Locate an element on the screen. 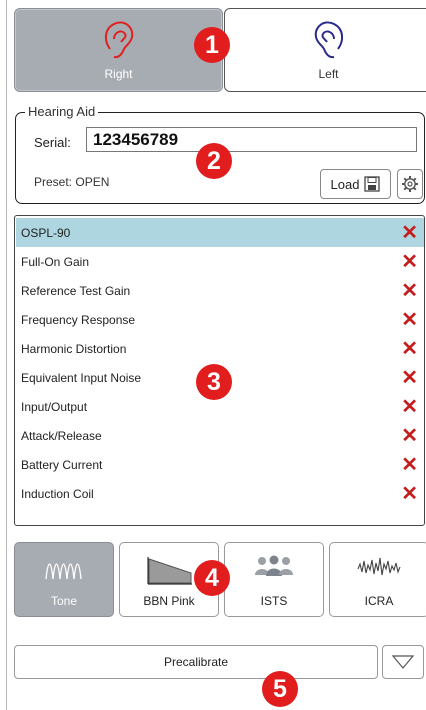  test-row-battery-current: Battery Current ✕ is located at coordinates (220, 464).